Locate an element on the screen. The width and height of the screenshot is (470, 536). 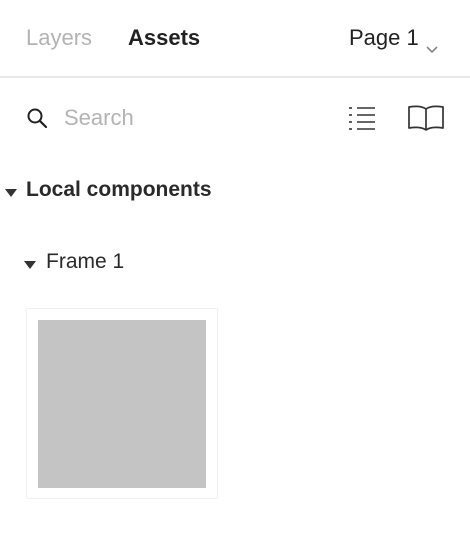
search-row is located at coordinates (235, 118).